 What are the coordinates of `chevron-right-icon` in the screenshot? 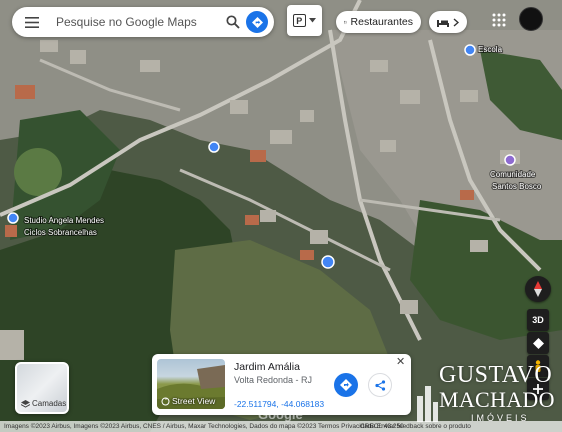 It's located at (456, 22).